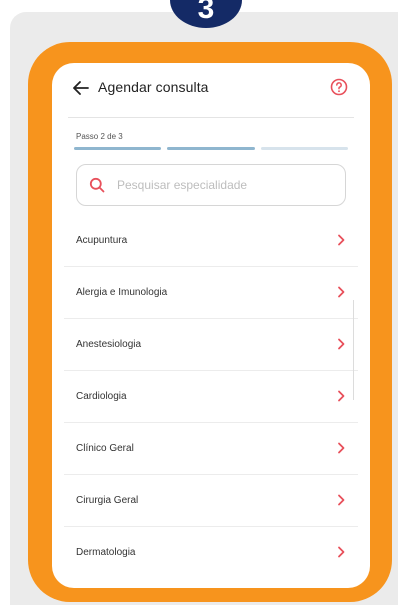 This screenshot has width=398, height=605. I want to click on list-item-label: Acupuntura, so click(102, 240).